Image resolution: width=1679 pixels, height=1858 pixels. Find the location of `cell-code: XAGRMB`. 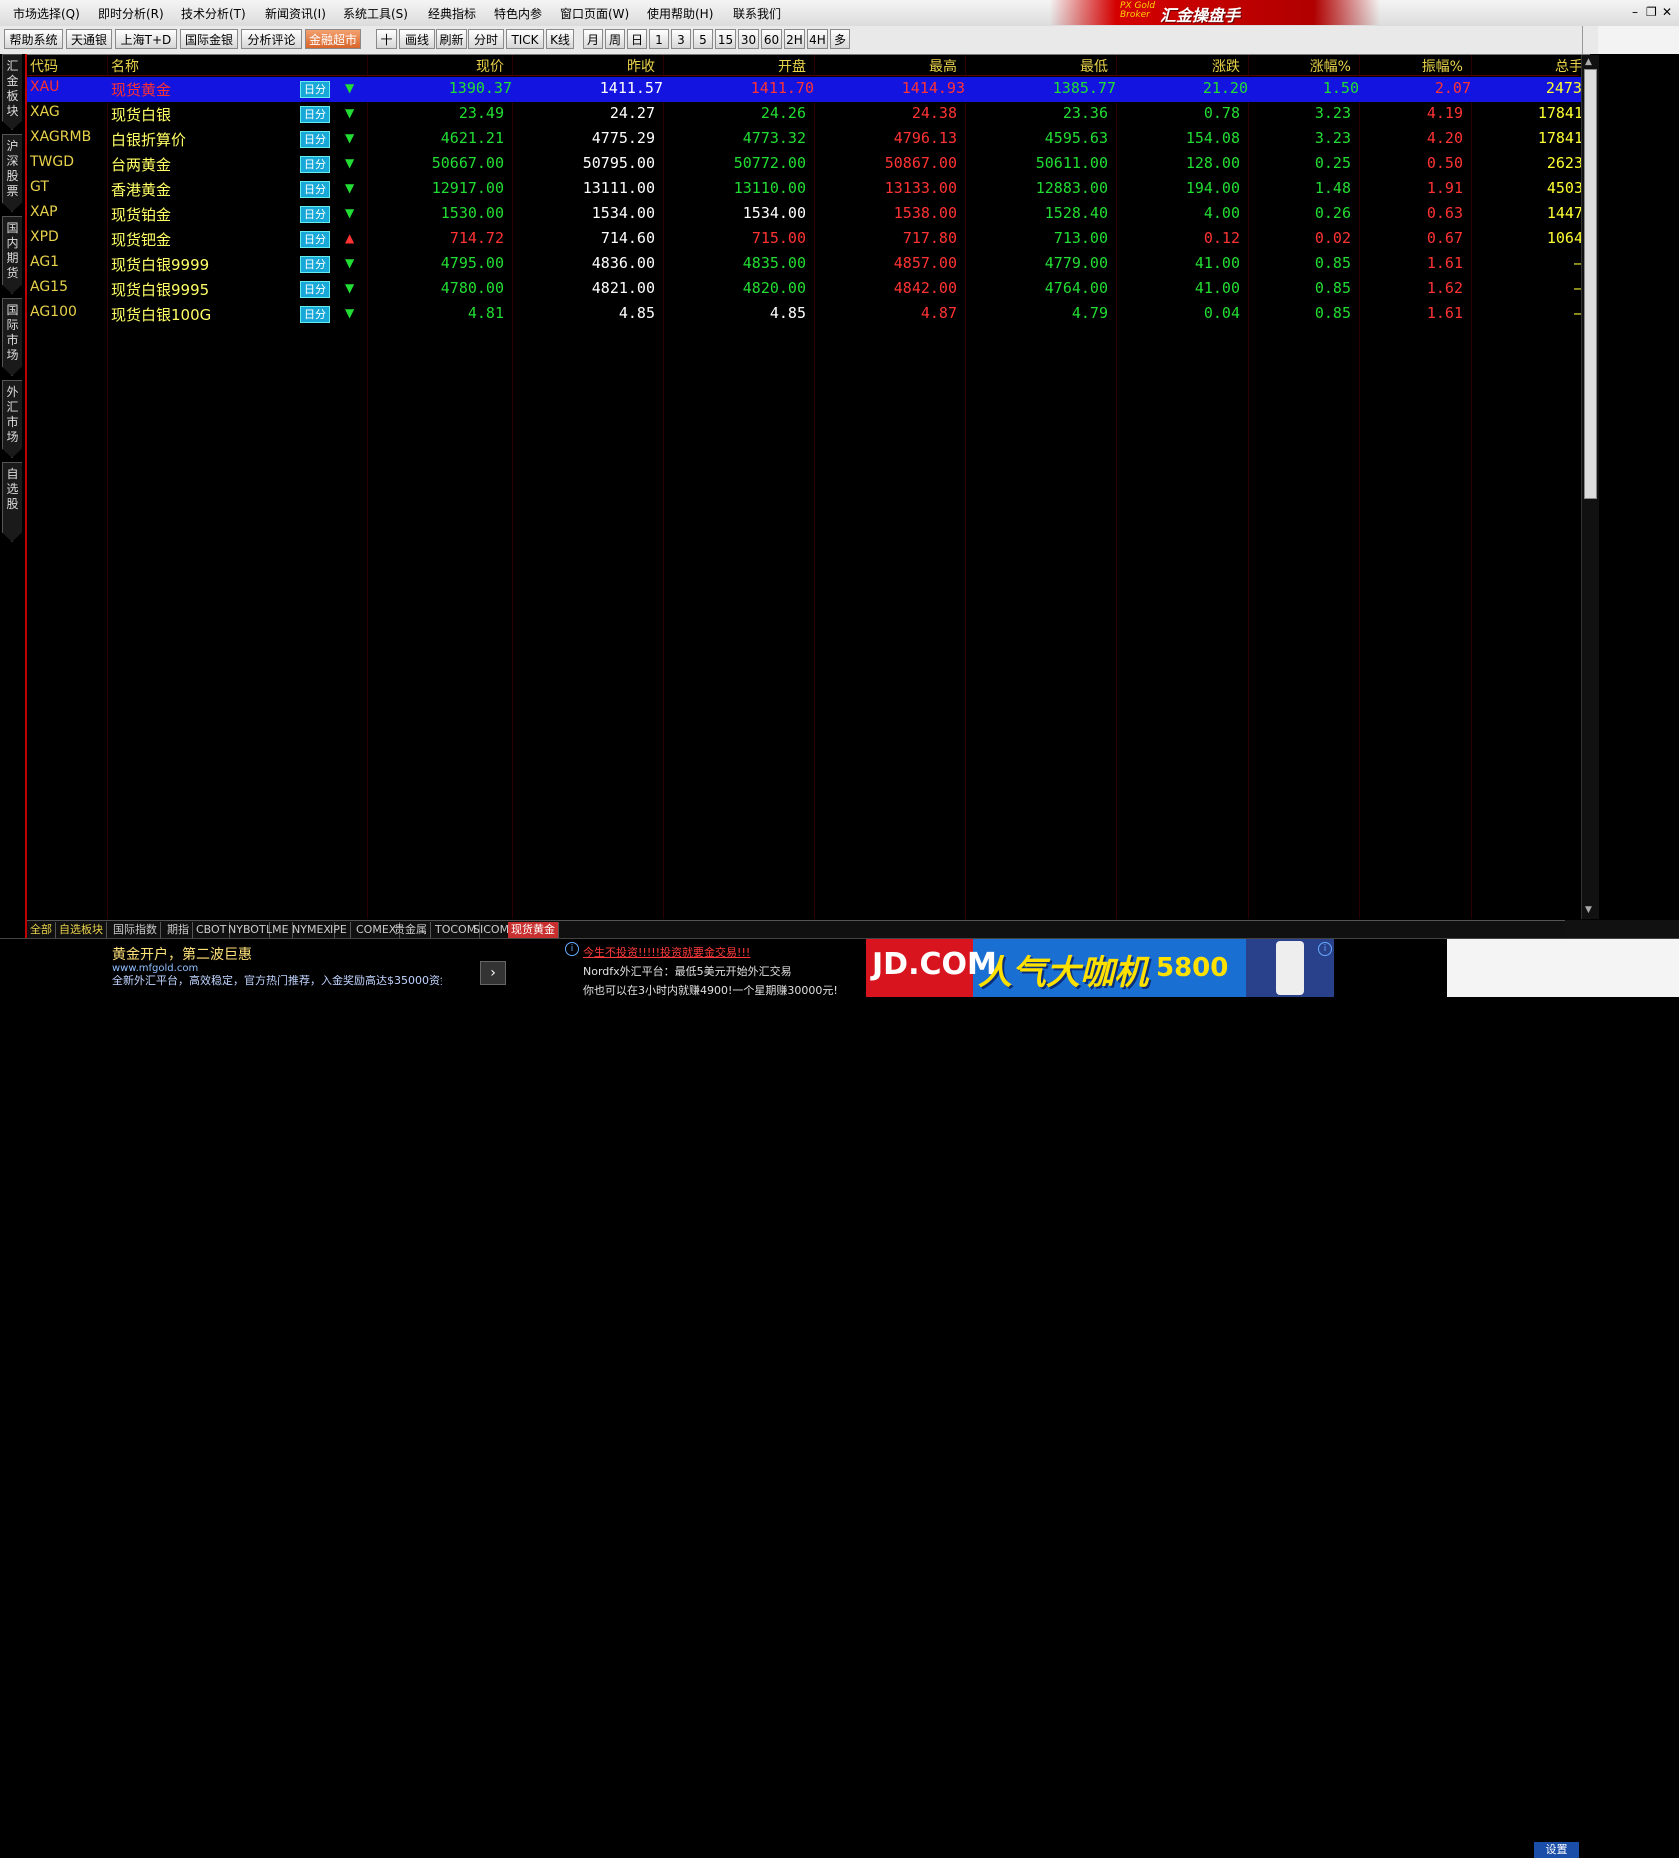

cell-code: XAGRMB is located at coordinates (61, 137).